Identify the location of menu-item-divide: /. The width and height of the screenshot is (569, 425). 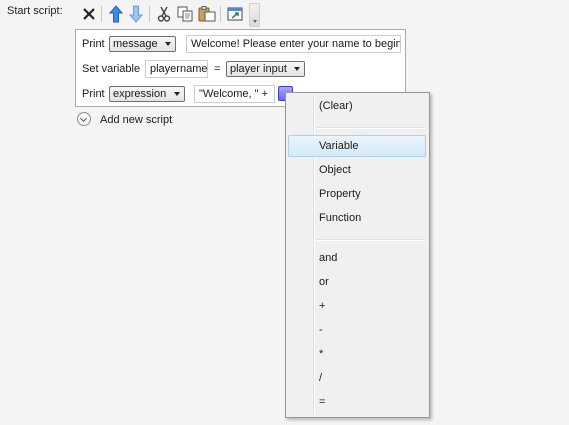
(357, 378).